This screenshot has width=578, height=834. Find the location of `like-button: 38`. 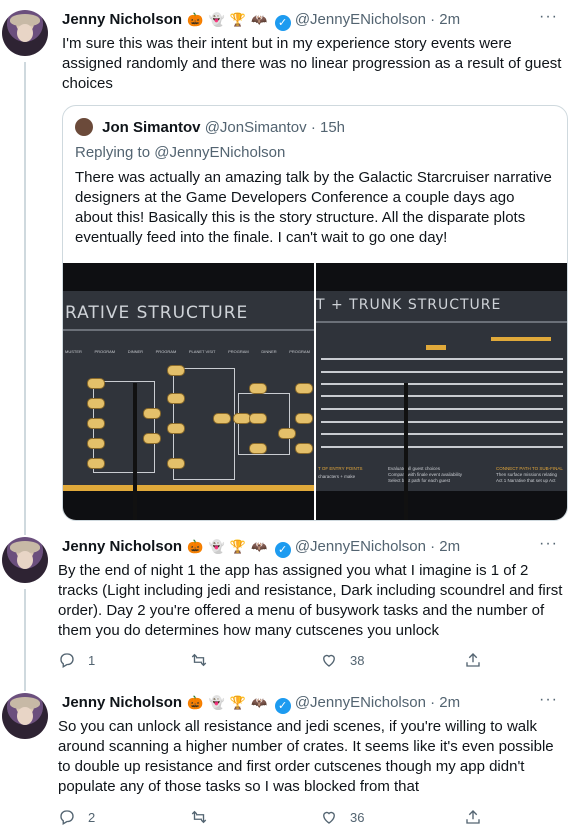

like-button: 38 is located at coordinates (342, 660).